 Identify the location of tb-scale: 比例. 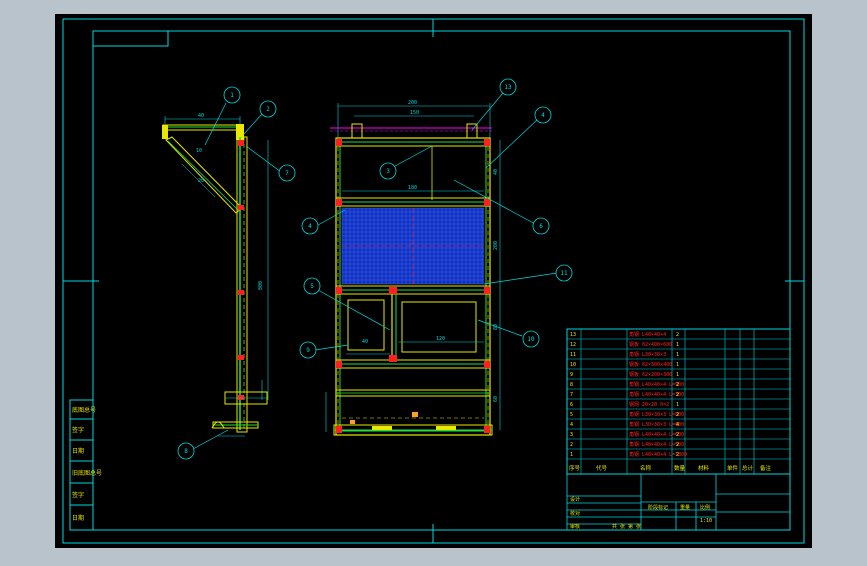
(705, 507).